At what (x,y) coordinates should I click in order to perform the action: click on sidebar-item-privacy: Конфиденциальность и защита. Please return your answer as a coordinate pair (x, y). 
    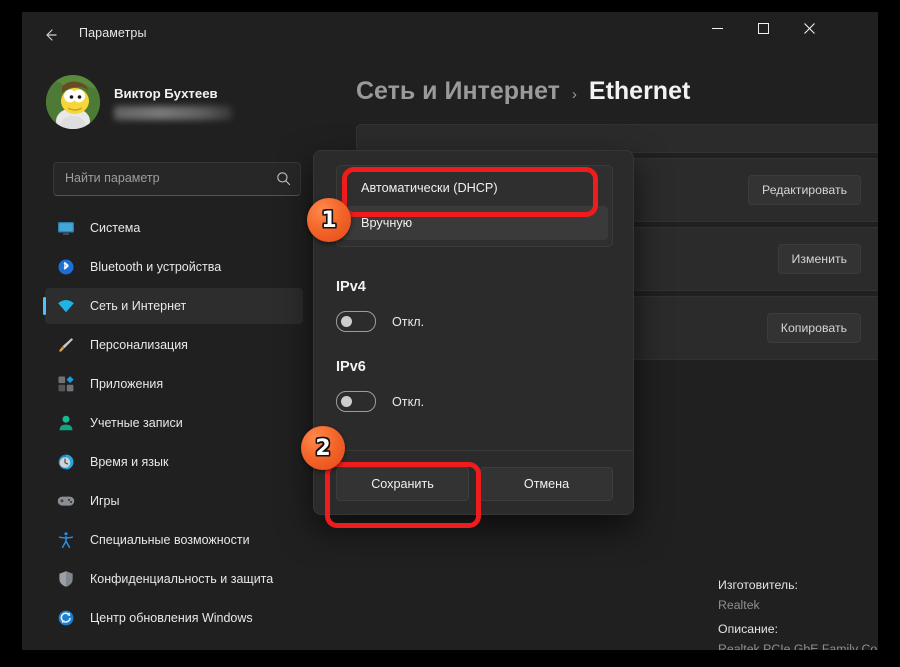
    Looking at the image, I should click on (174, 579).